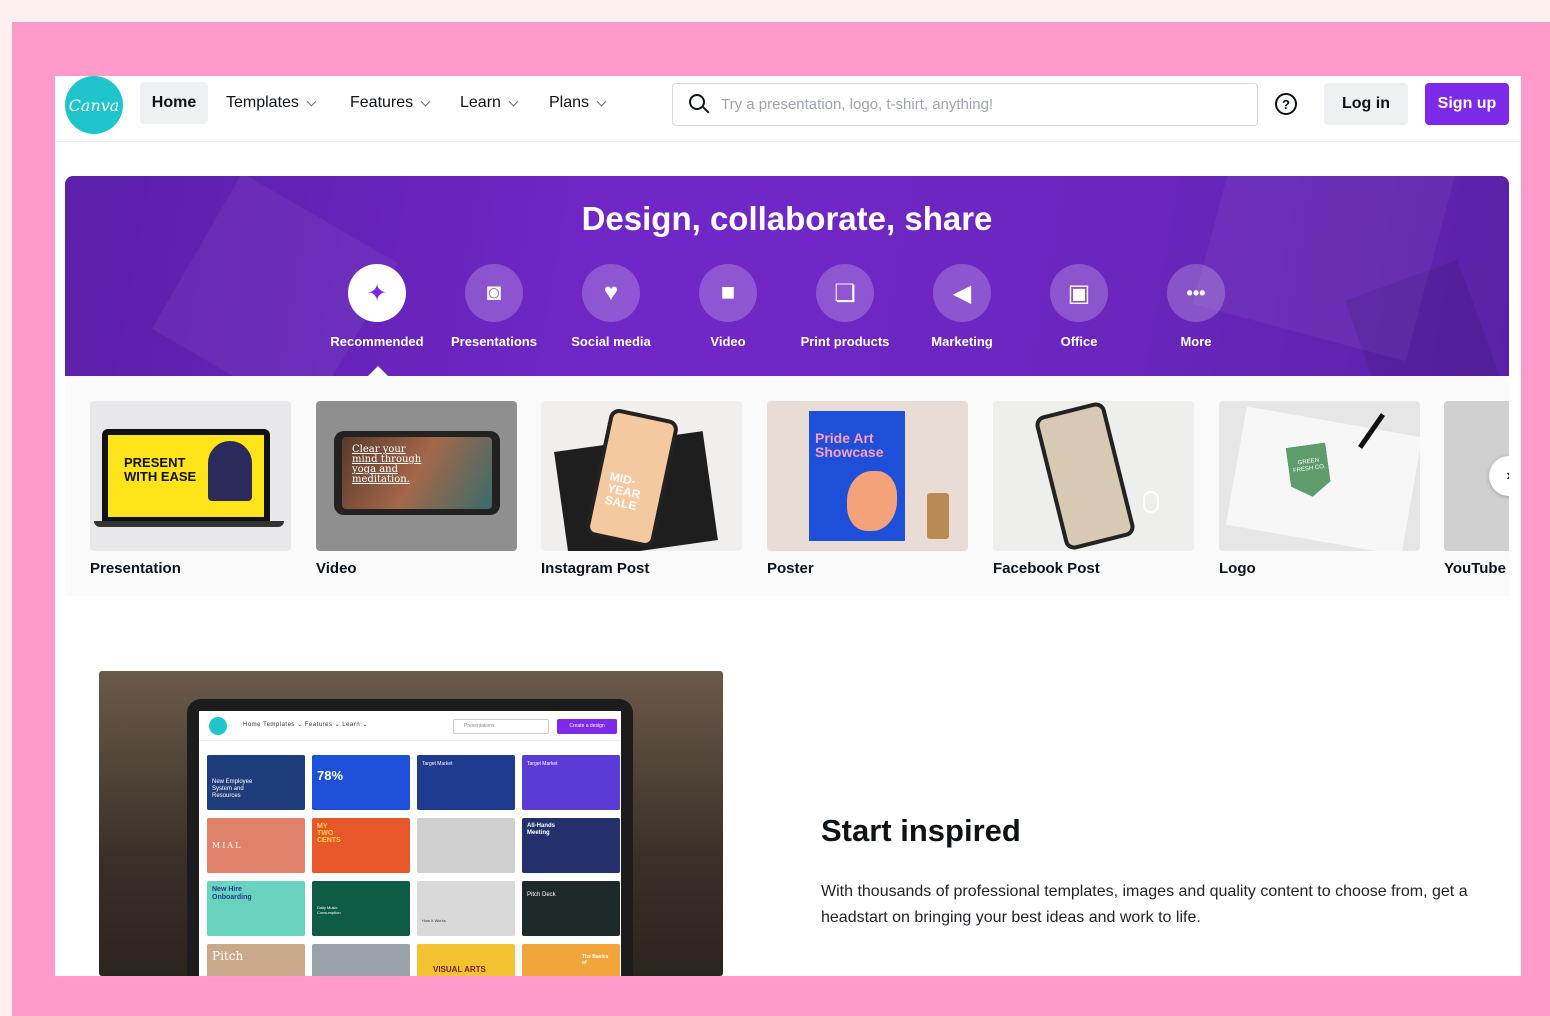 Image resolution: width=1550 pixels, height=1016 pixels. Describe the element at coordinates (1475, 568) in the screenshot. I see `carousel-item-label: YouTube` at that location.